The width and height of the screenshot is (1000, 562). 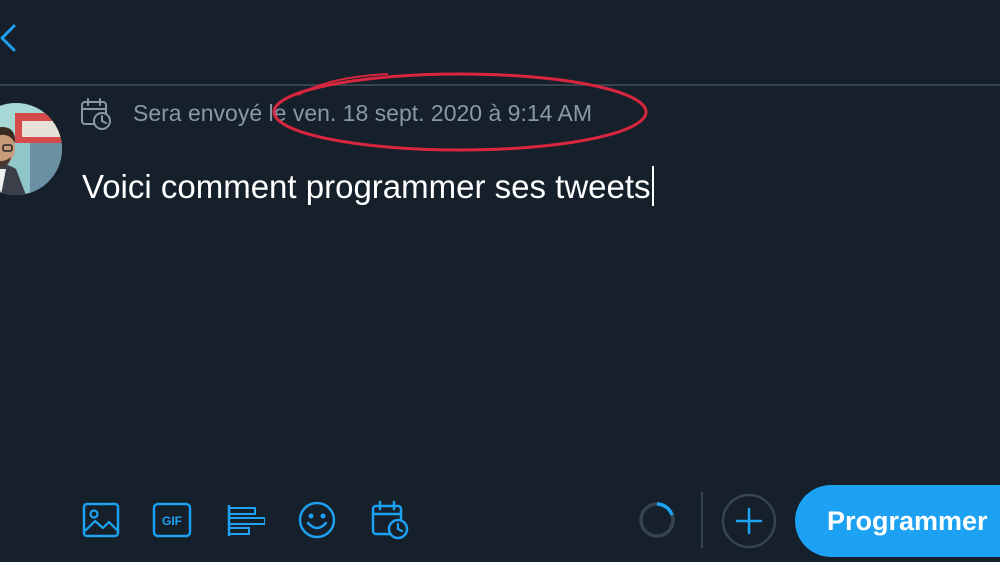 I want to click on image-icon, so click(x=101, y=520).